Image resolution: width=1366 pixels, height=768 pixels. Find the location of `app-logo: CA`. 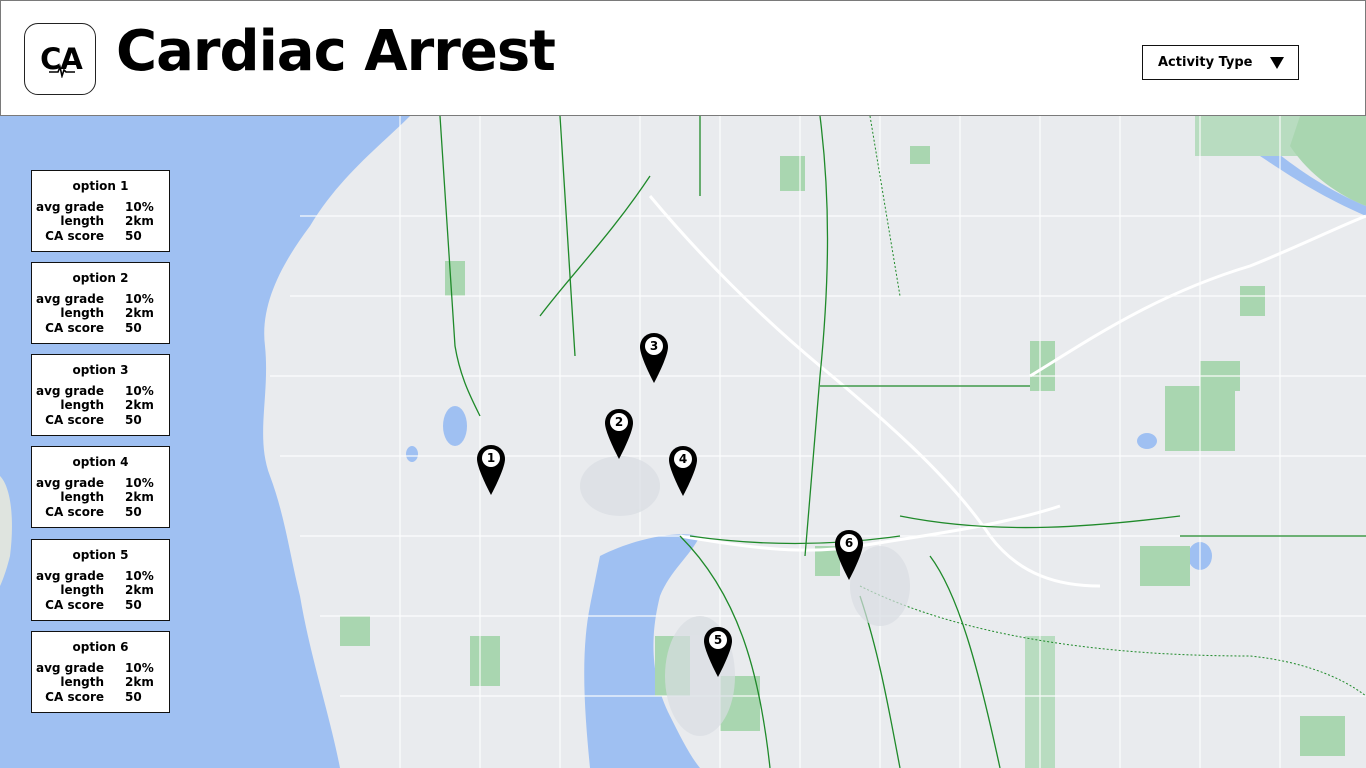

app-logo: CA is located at coordinates (60, 59).